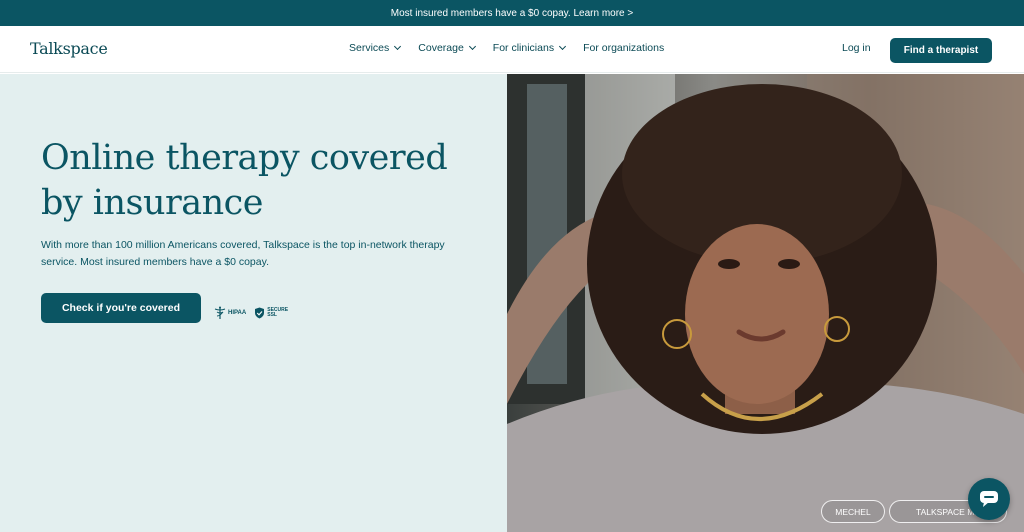  I want to click on headline-line: Online therapy covered, so click(244, 158).